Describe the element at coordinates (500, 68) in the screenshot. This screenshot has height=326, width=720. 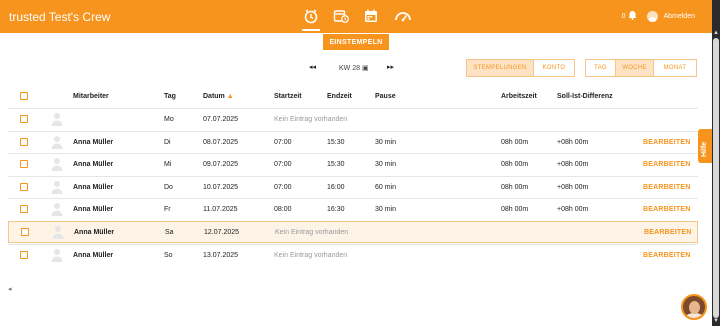
I see `tab-stempelungen: STEMPELUNGEN` at that location.